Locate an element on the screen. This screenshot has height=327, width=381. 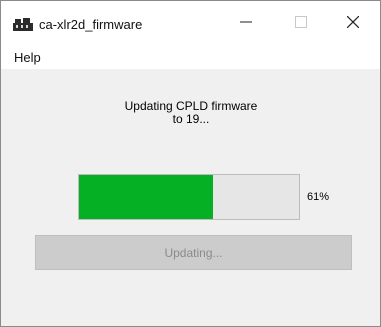
minimize-icon is located at coordinates (246, 24).